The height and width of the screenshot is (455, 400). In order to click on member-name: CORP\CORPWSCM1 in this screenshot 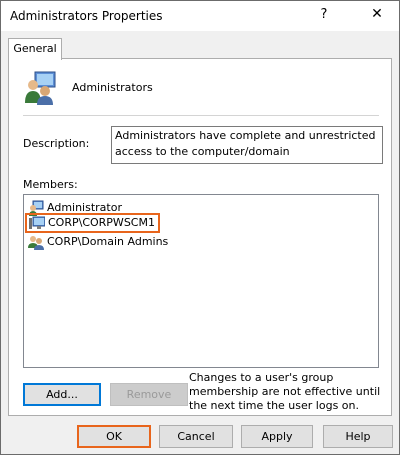, I will do `click(101, 222)`.